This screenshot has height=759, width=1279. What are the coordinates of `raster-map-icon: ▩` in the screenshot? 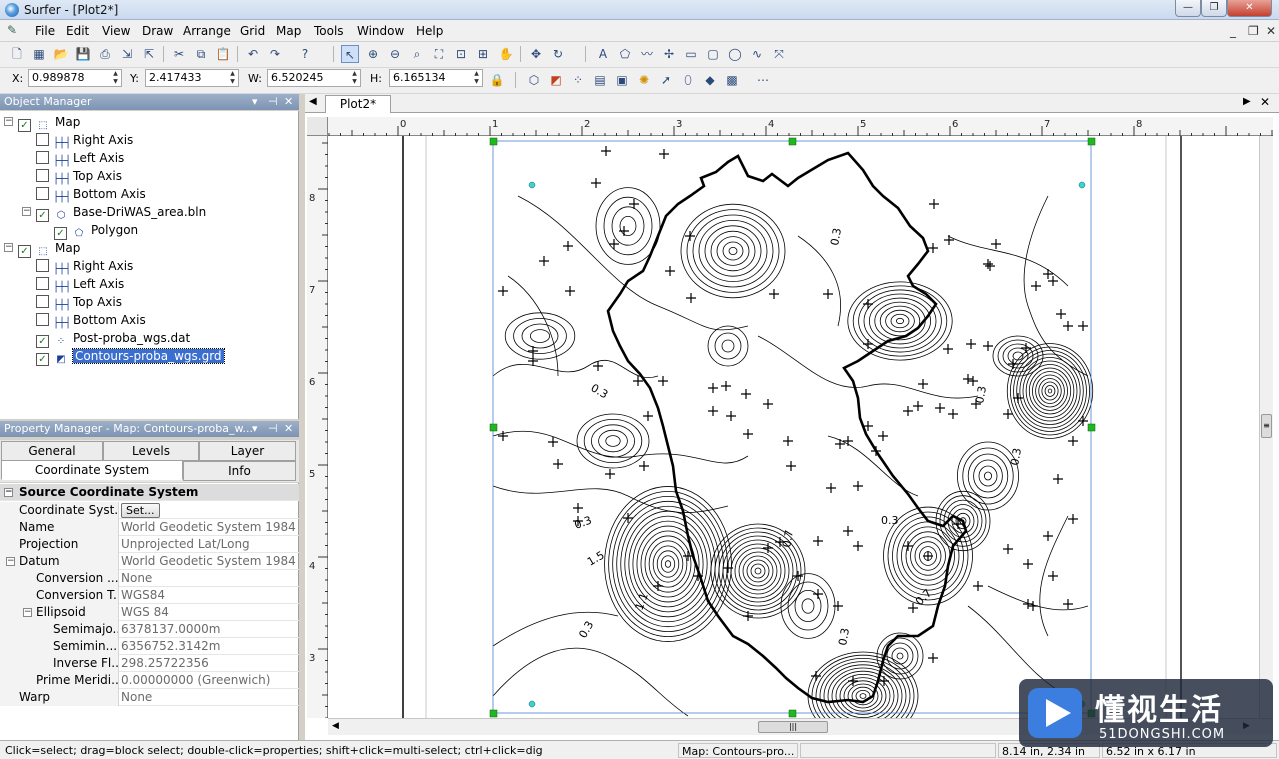 It's located at (732, 80).